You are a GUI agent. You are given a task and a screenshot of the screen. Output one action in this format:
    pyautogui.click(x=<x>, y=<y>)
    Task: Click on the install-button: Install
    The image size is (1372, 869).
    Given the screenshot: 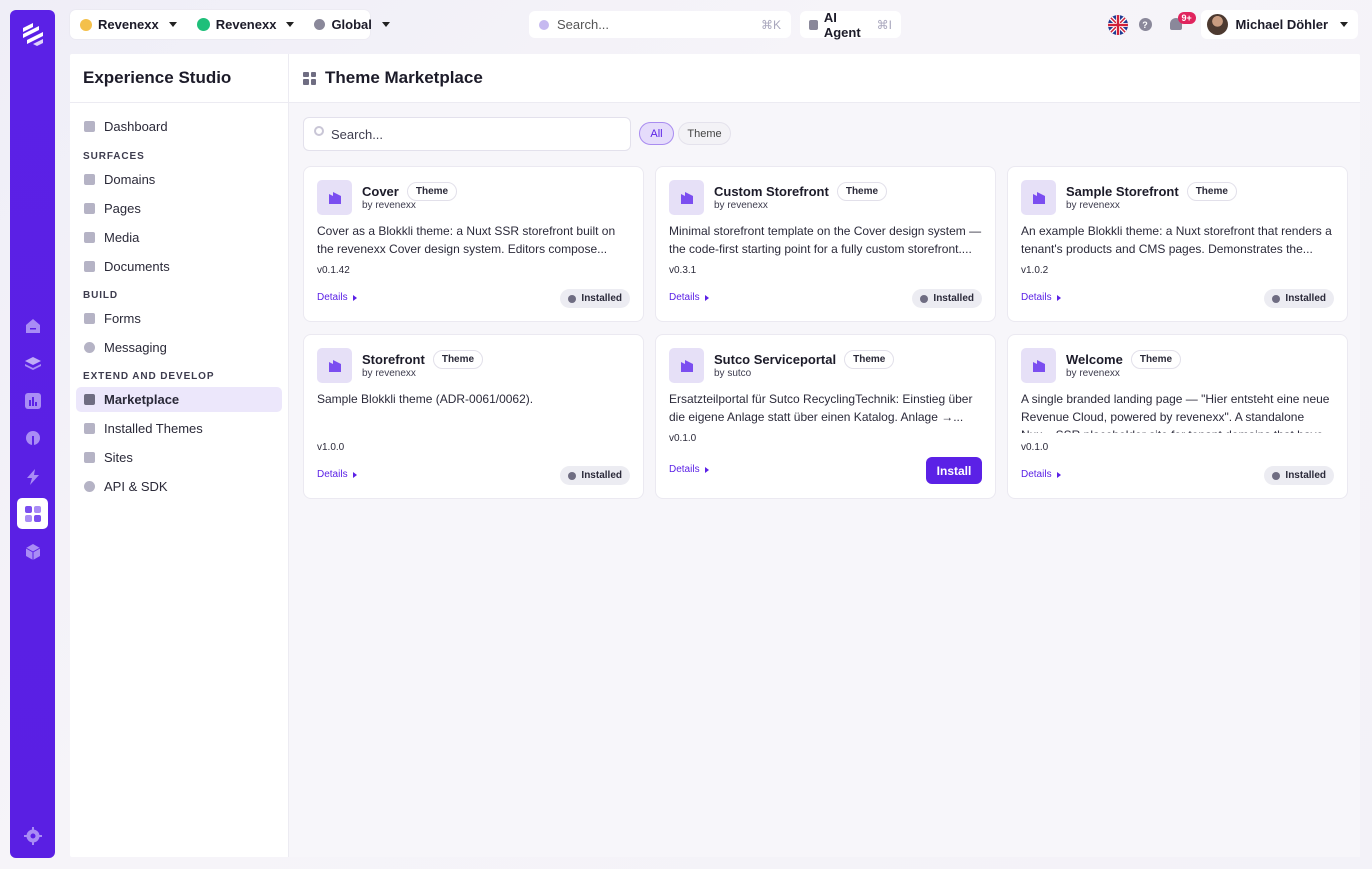 What is the action you would take?
    pyautogui.click(x=954, y=470)
    